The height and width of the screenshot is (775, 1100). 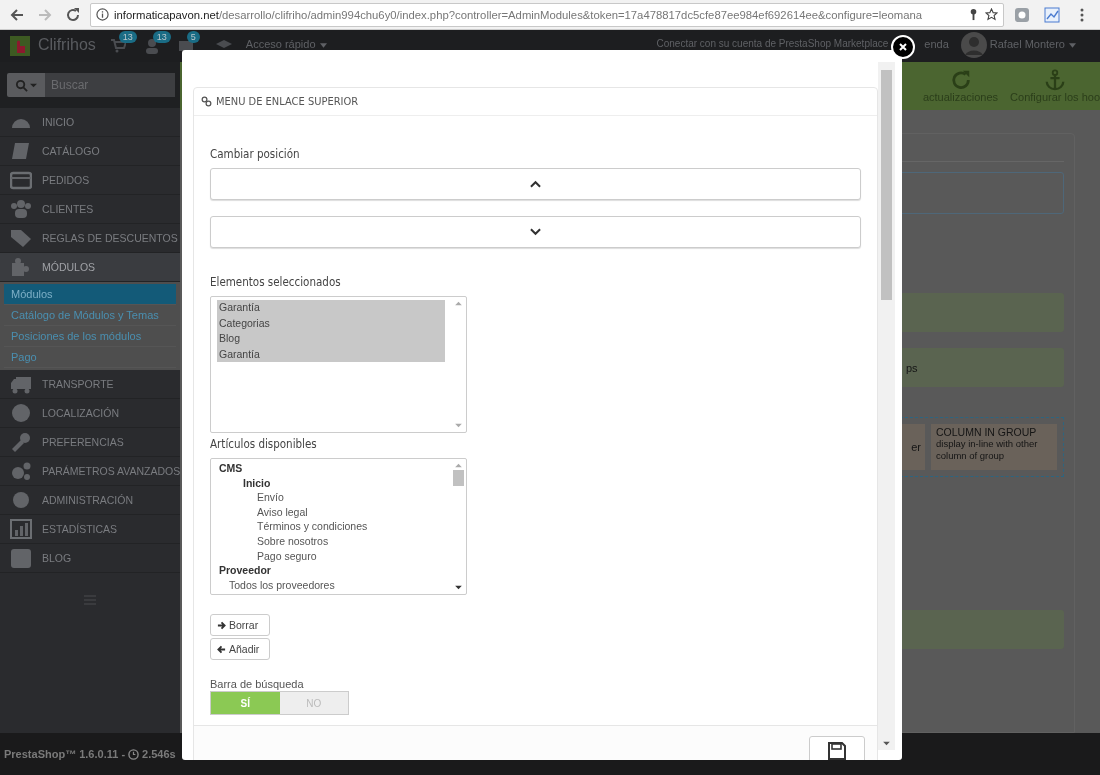 I want to click on available-items-list: CMS Inicio Envío Aviso legal Términos y condiciones Sobre nosotros Pago seguro Proveedor Todos los proveedores, so click(x=338, y=526).